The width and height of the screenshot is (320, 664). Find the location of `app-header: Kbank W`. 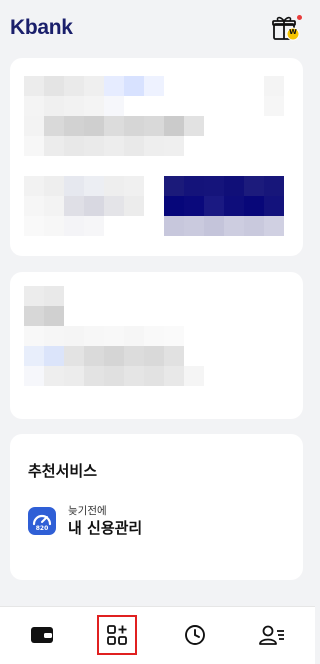

app-header: Kbank W is located at coordinates (157, 28).